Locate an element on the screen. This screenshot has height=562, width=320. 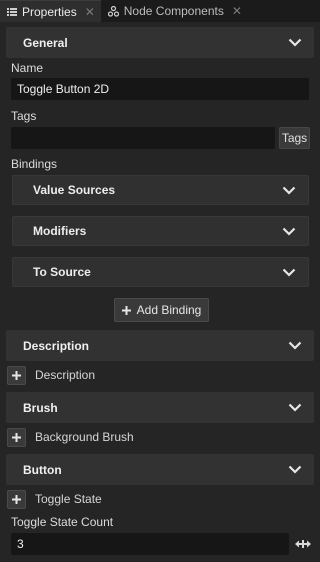
section-header-general: General is located at coordinates (160, 42).